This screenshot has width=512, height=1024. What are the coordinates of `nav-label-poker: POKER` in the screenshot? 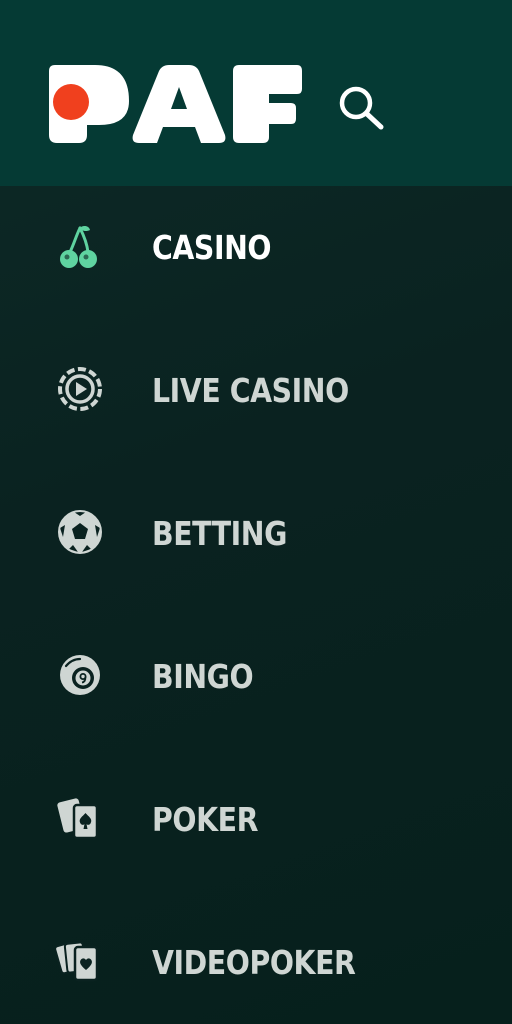 It's located at (205, 819).